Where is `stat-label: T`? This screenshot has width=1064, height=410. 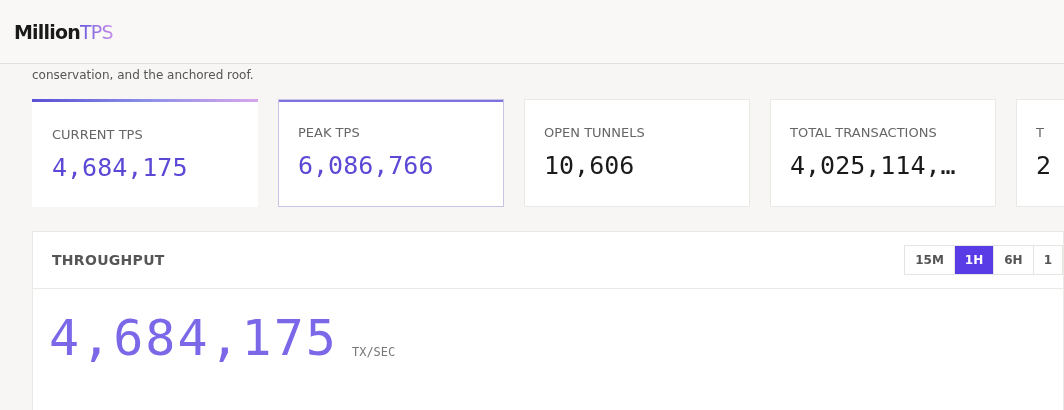
stat-label: T is located at coordinates (1040, 132).